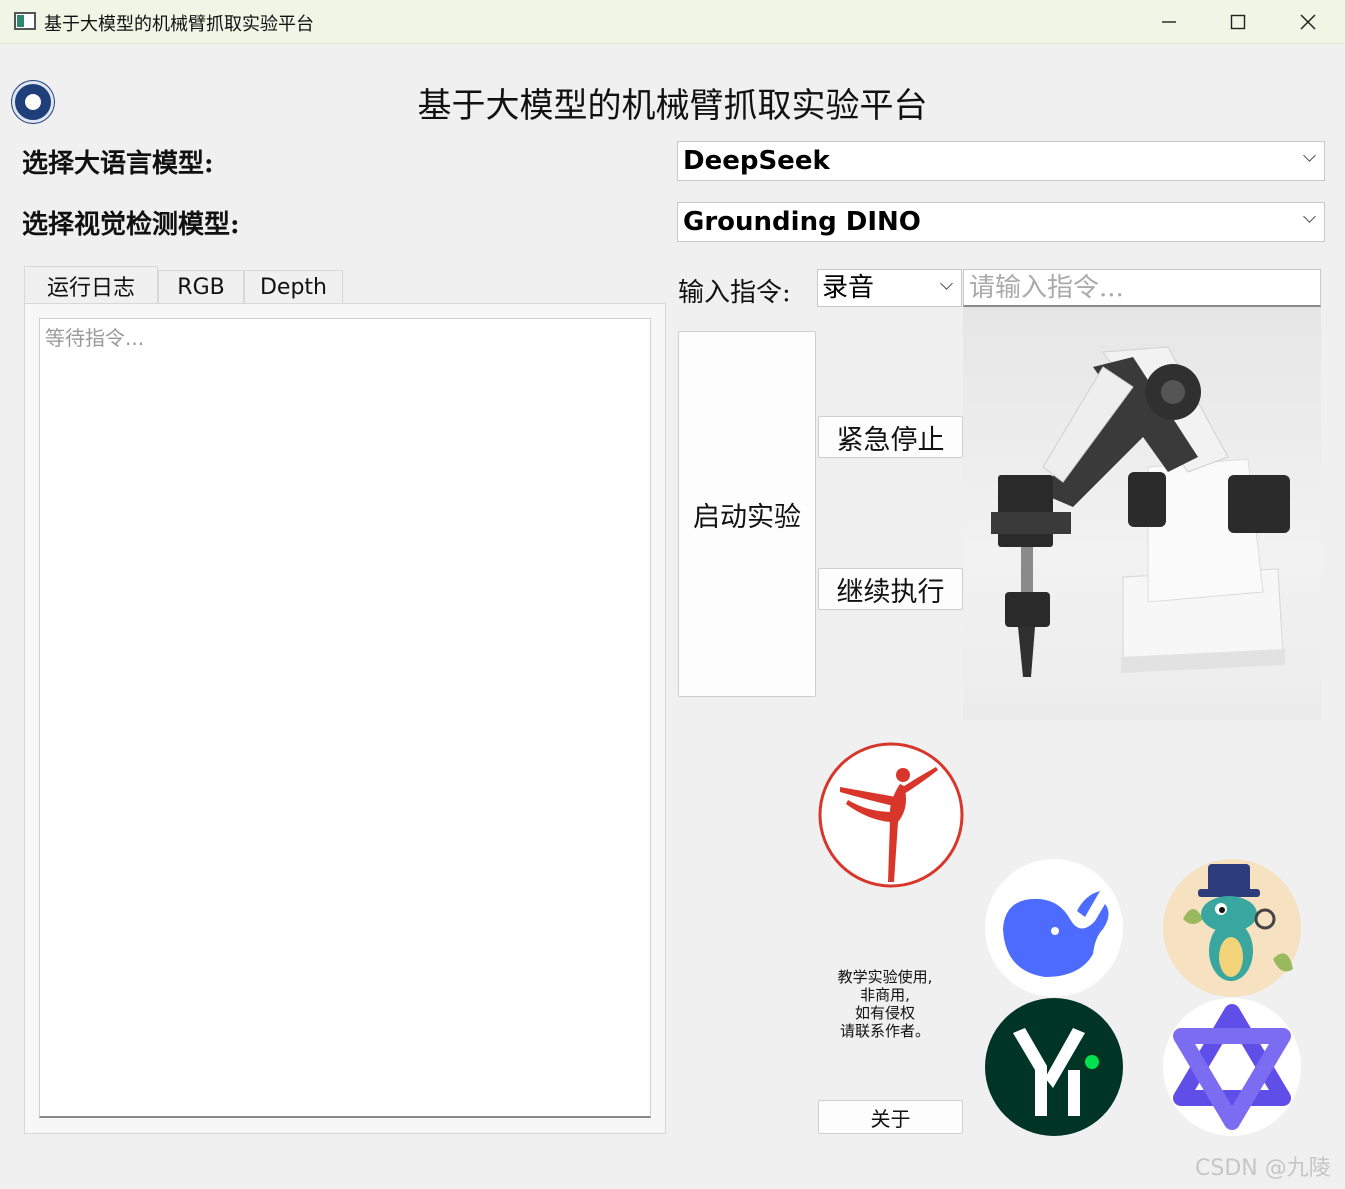 The width and height of the screenshot is (1345, 1189). Describe the element at coordinates (848, 288) in the screenshot. I see `input-mode-value: 录音` at that location.